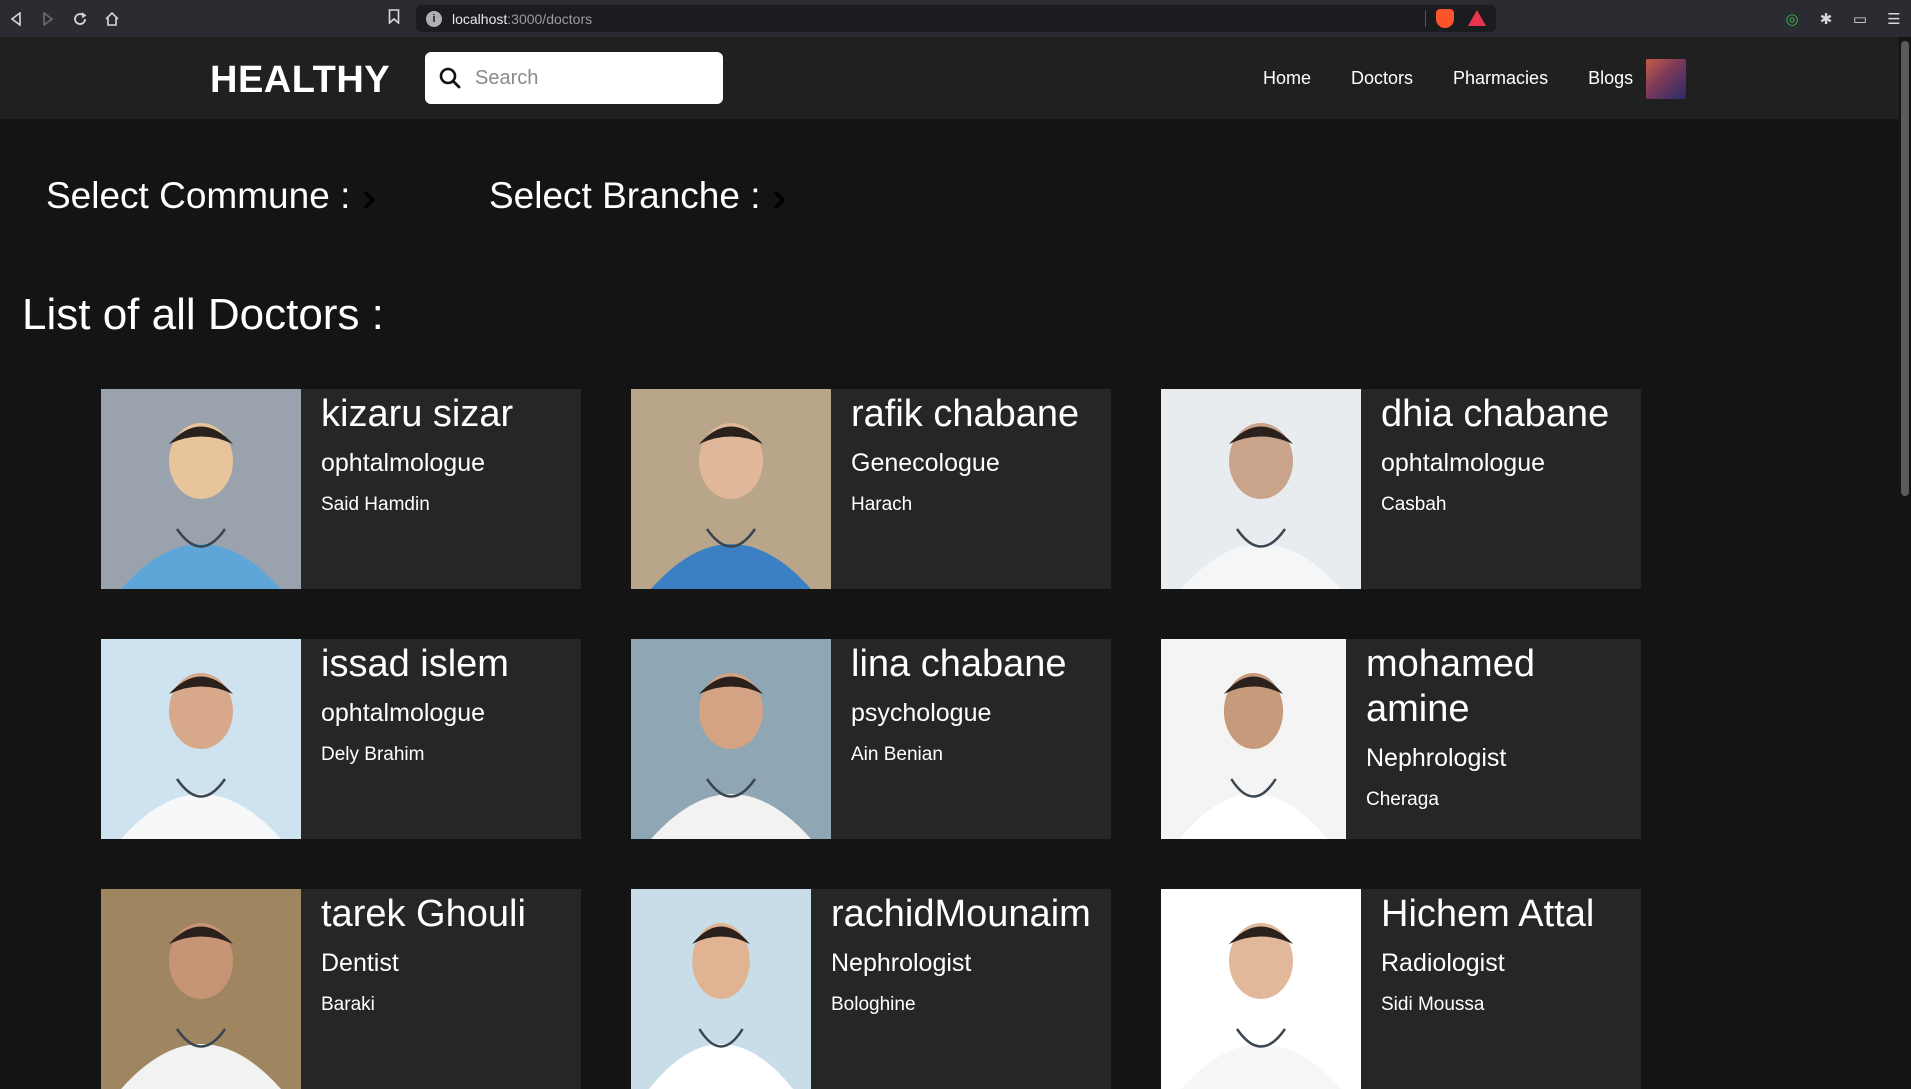 The height and width of the screenshot is (1089, 1911). I want to click on doctor-name: rachidMounaim, so click(971, 914).